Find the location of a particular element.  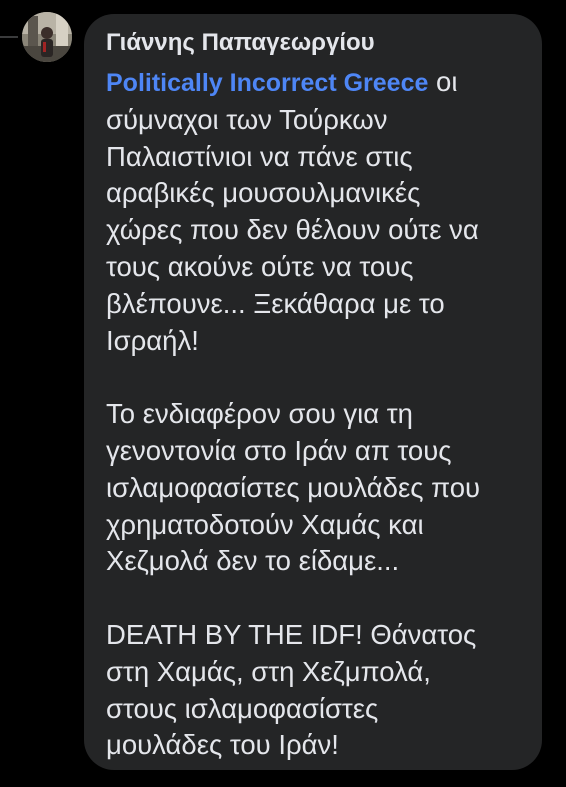

comment-line: στη Χαμάς, στη Χεζμπολά, is located at coordinates (268, 671).